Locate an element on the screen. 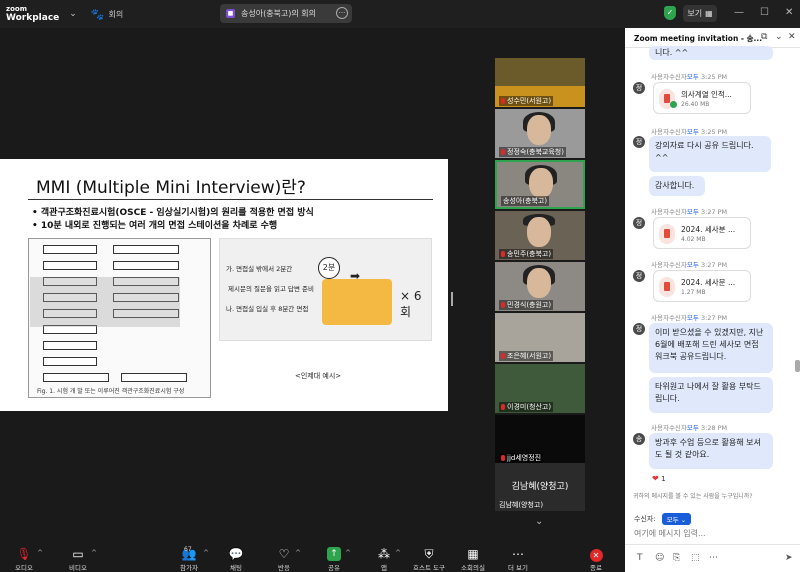 The image size is (800, 572). reaction-heart: ❤ 1 is located at coordinates (659, 478).